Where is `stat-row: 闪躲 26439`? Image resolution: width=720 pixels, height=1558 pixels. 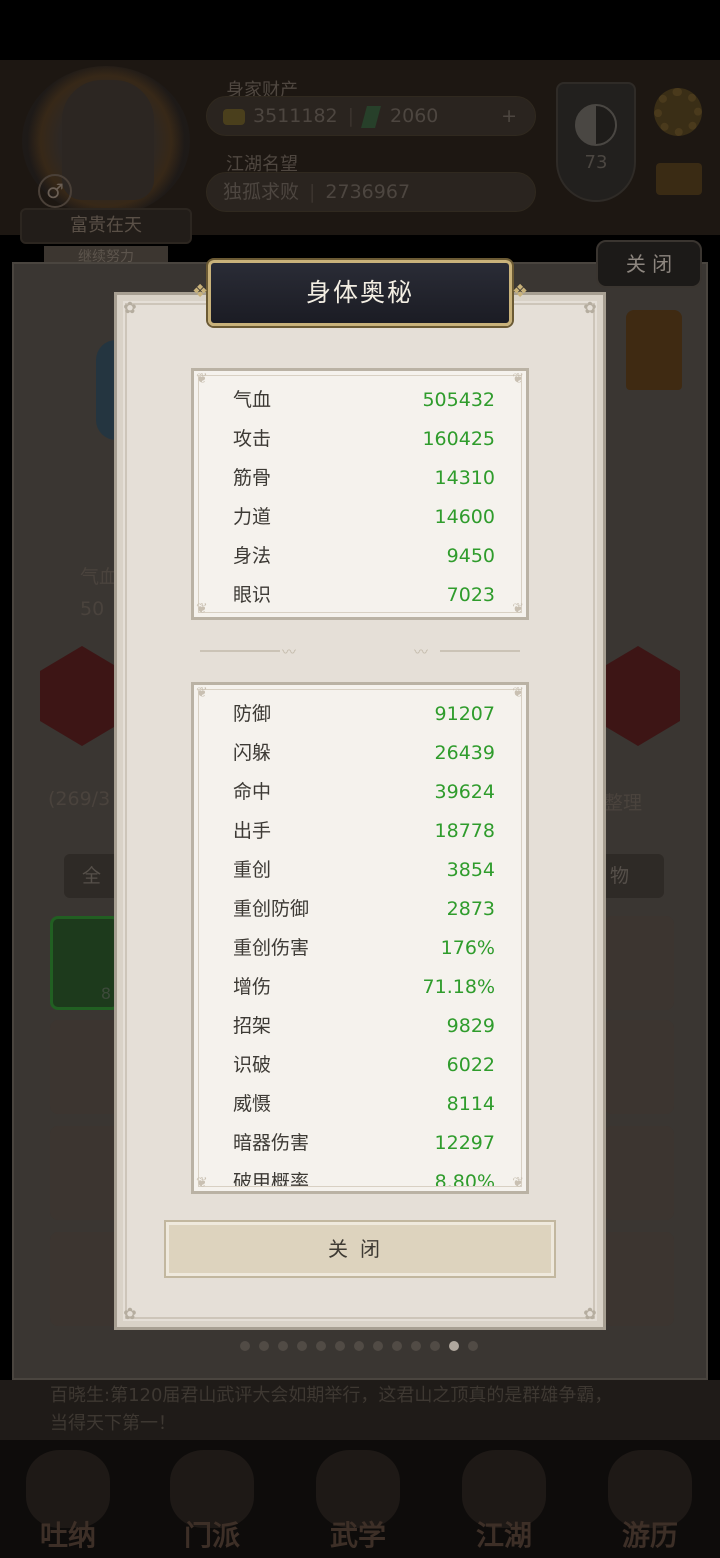
stat-row: 闪躲 26439 is located at coordinates (364, 753).